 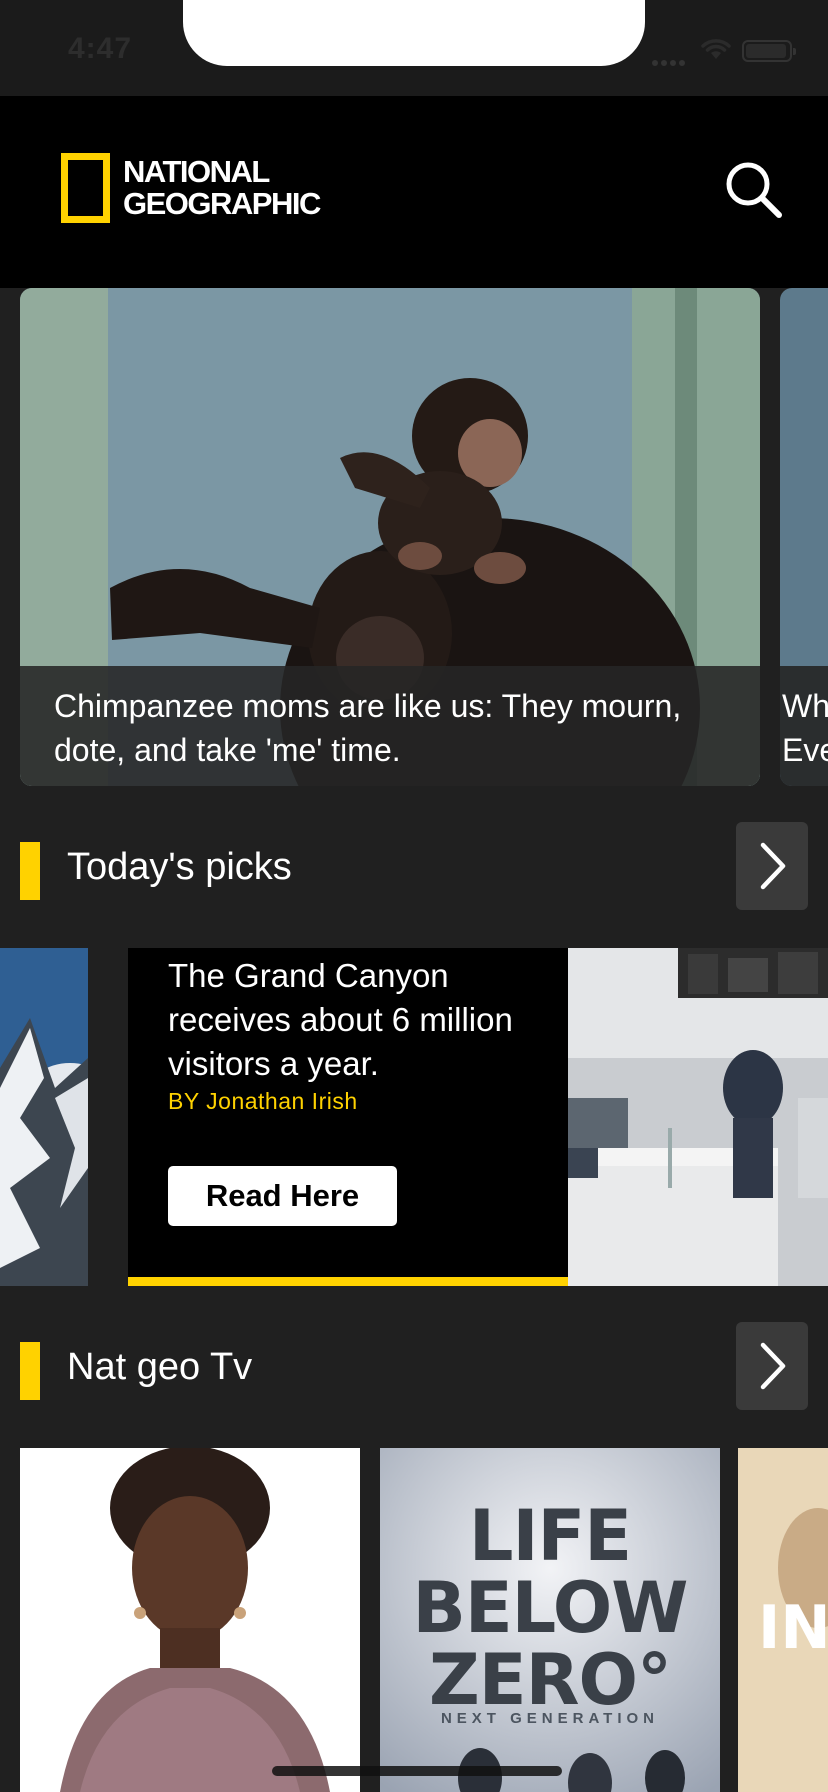 I want to click on pick-byline: BY Jonathan Irish, so click(x=263, y=1101).